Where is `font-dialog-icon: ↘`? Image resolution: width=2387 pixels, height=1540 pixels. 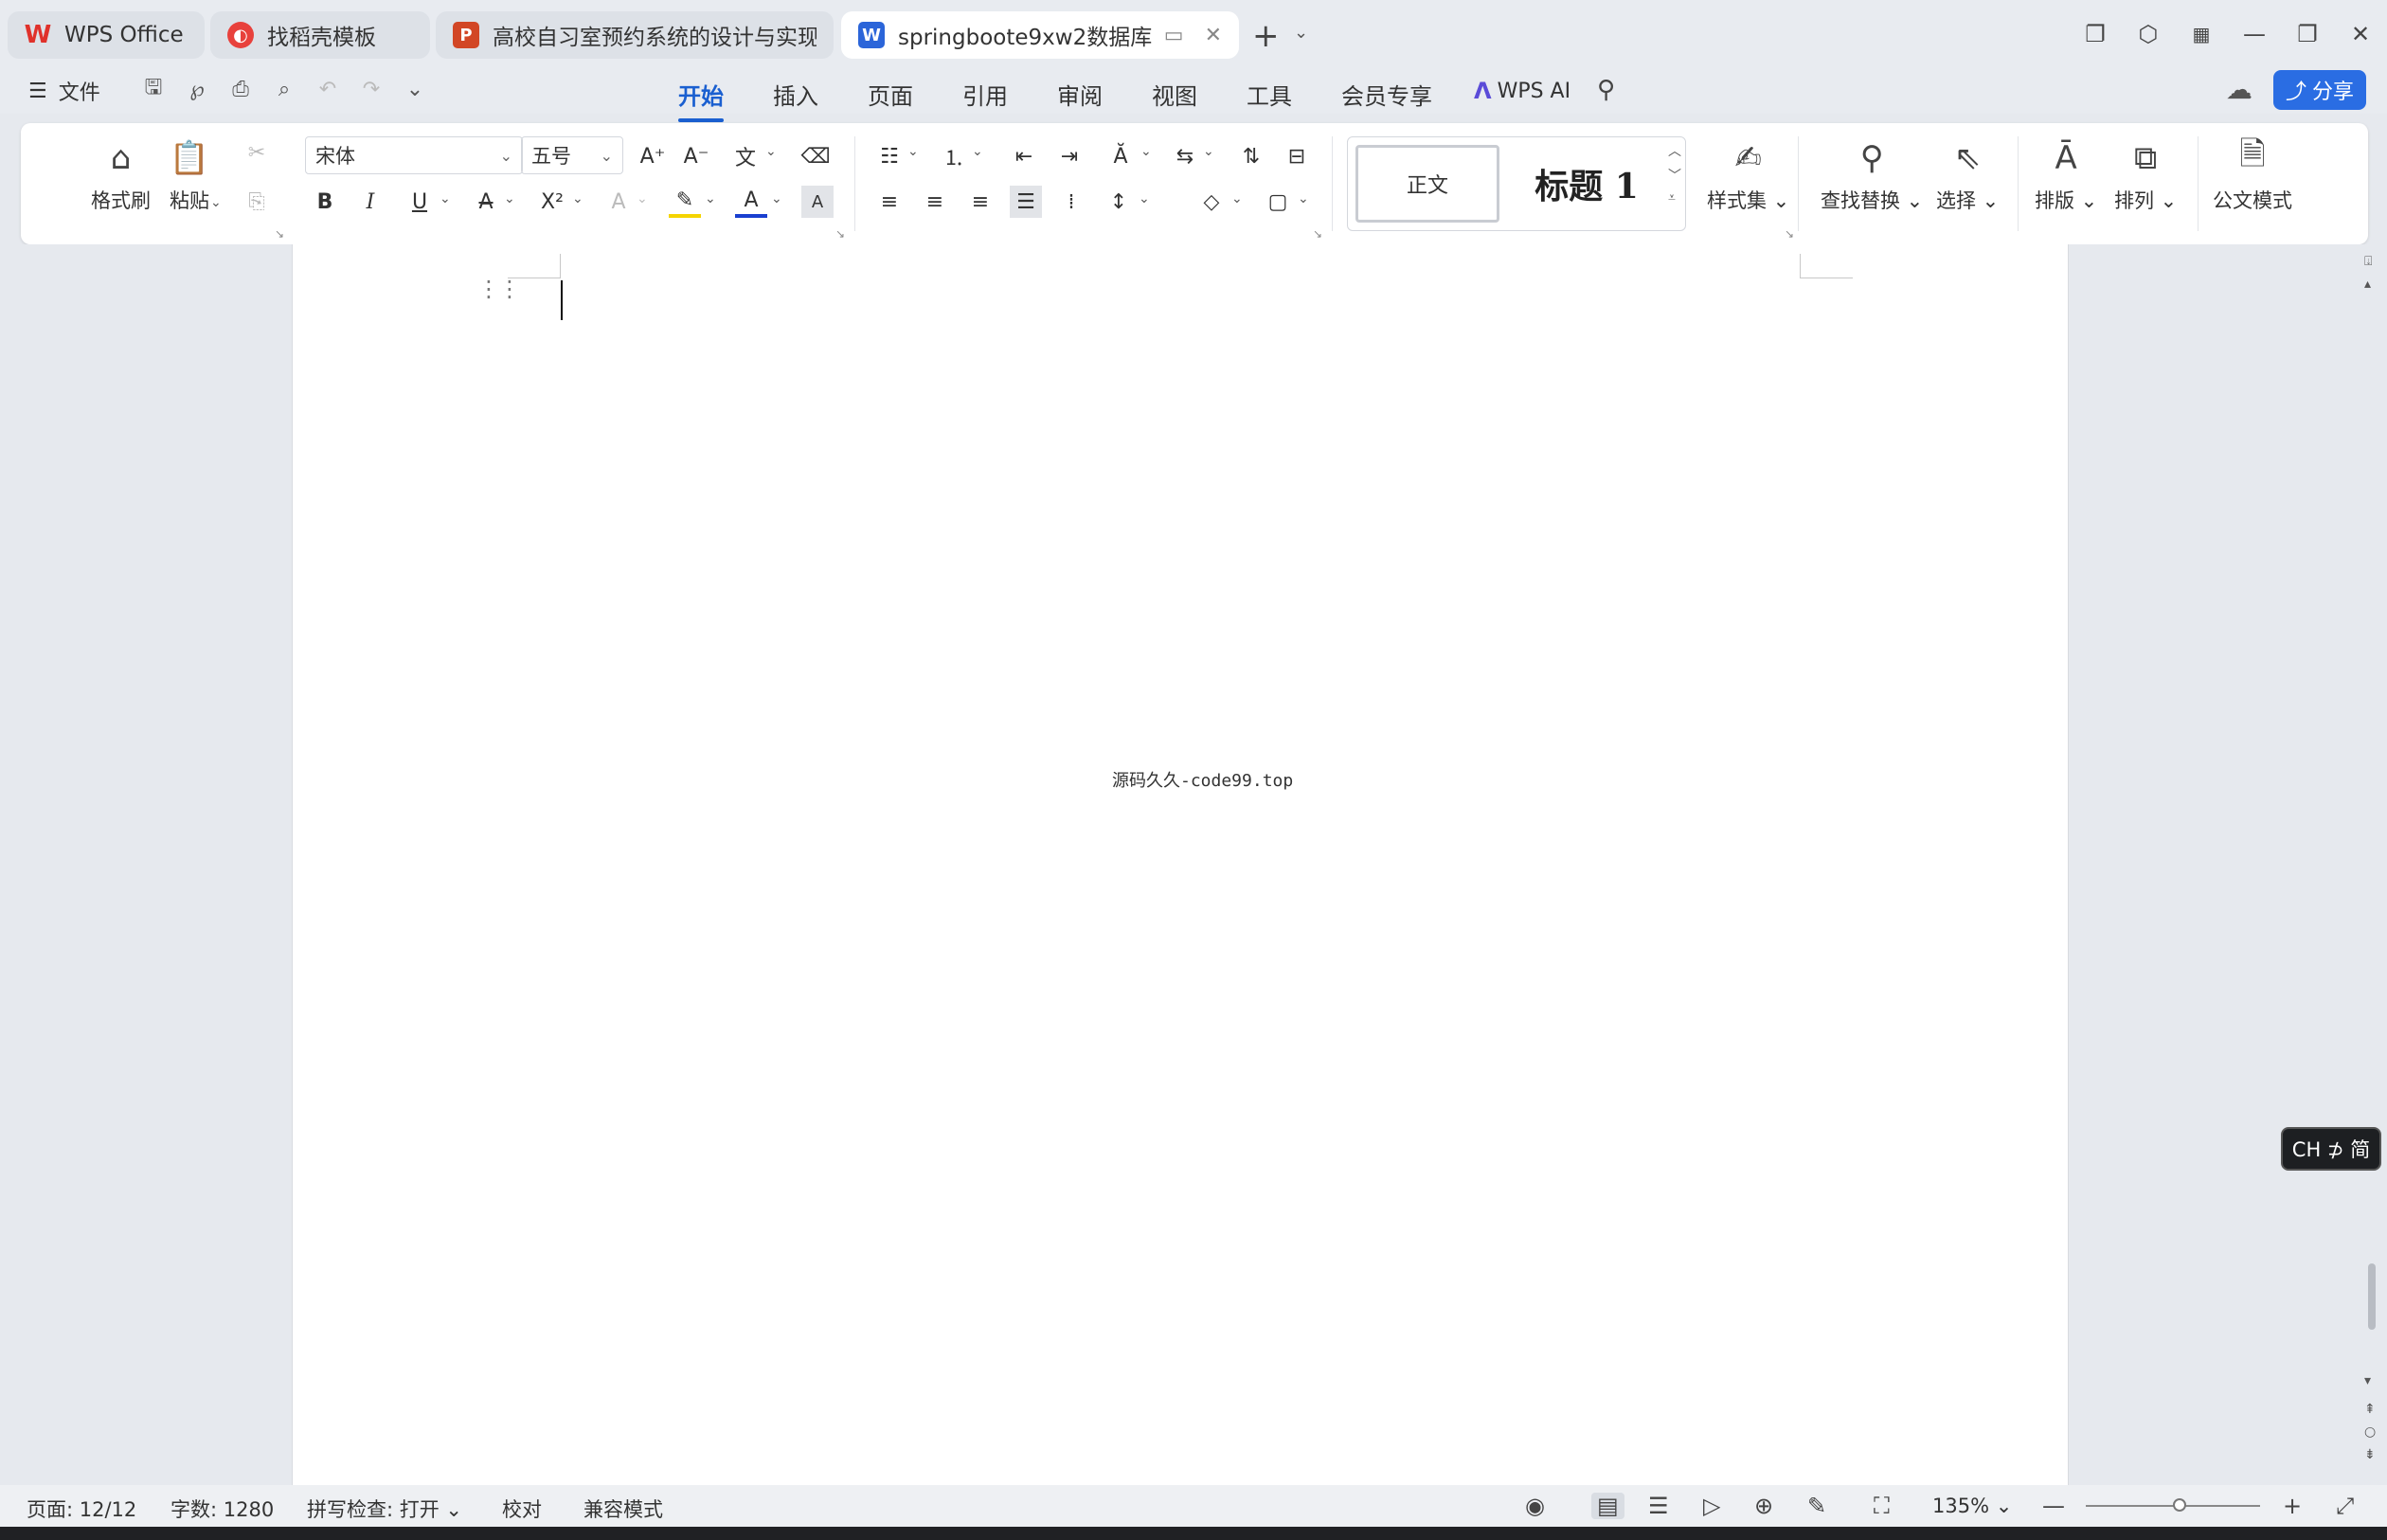
font-dialog-icon: ↘ is located at coordinates (840, 234).